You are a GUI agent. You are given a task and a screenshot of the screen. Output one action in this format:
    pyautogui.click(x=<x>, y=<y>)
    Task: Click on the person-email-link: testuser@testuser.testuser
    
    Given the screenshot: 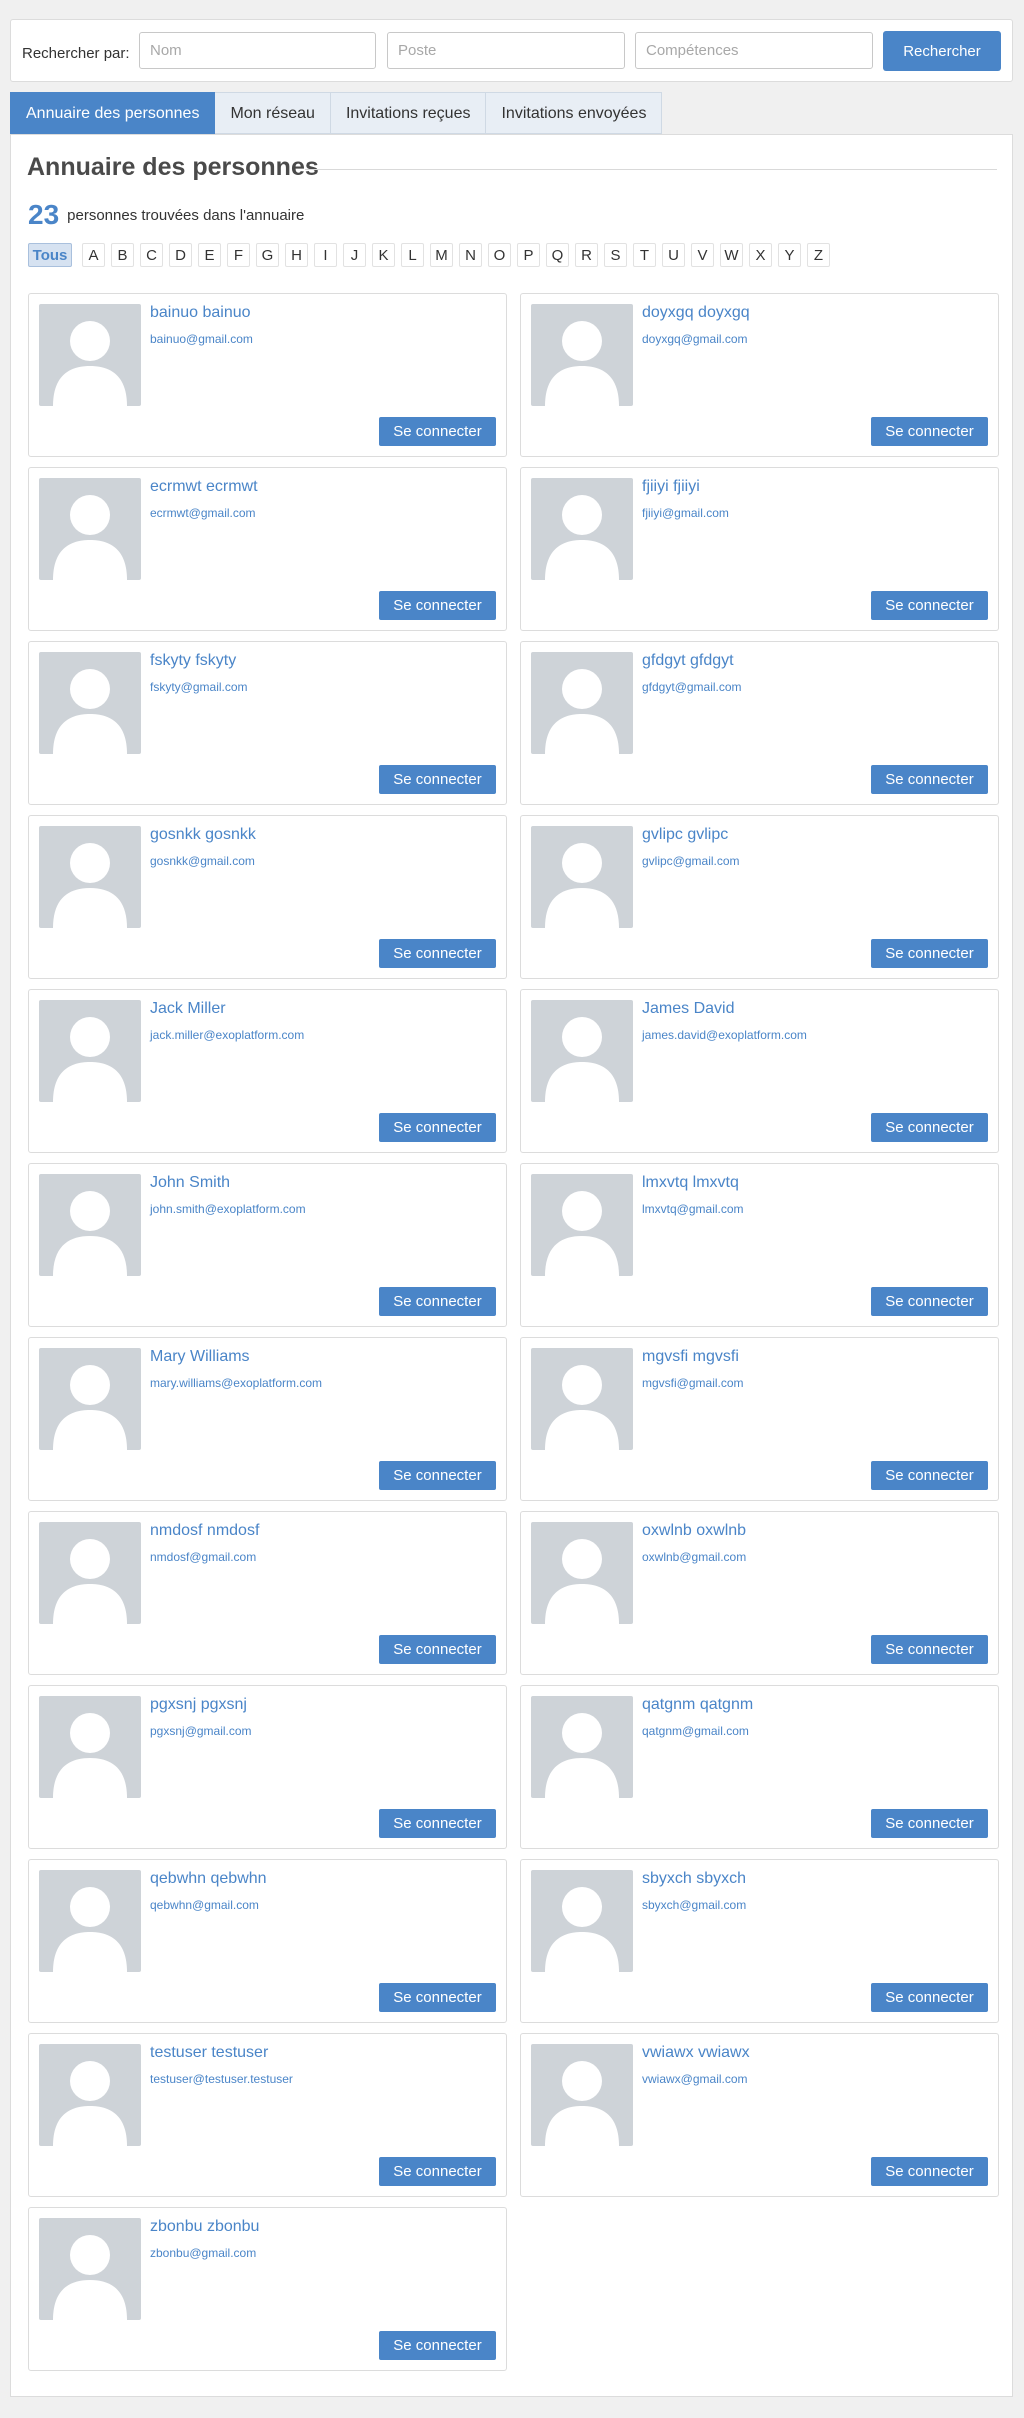 What is the action you would take?
    pyautogui.click(x=221, y=2079)
    